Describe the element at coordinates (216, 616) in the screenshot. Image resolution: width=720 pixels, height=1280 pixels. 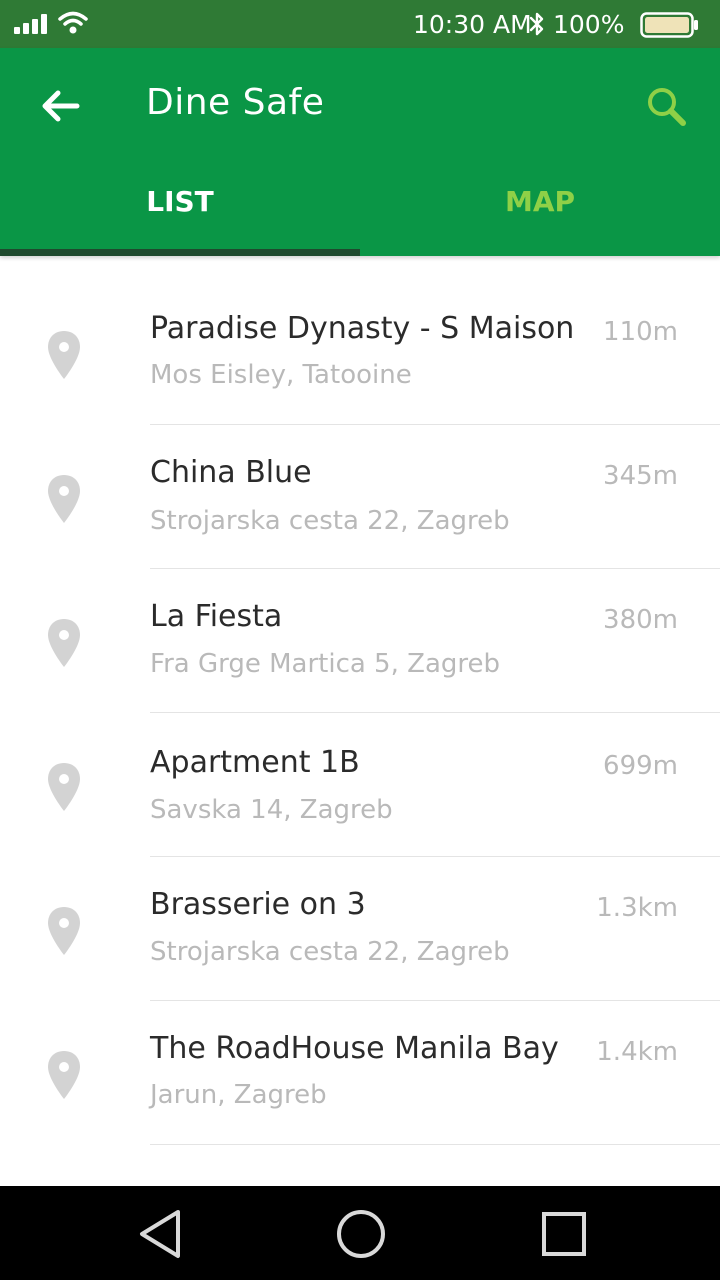
I see `restaurant-name: La Fiesta` at that location.